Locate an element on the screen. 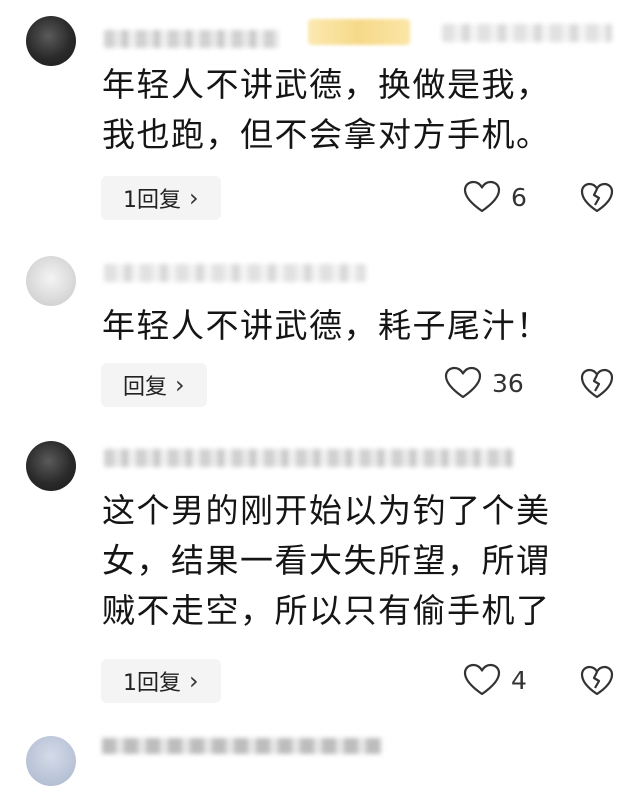  comment-line: 我也跑，但不会拿对方手机。 is located at coordinates (326, 134).